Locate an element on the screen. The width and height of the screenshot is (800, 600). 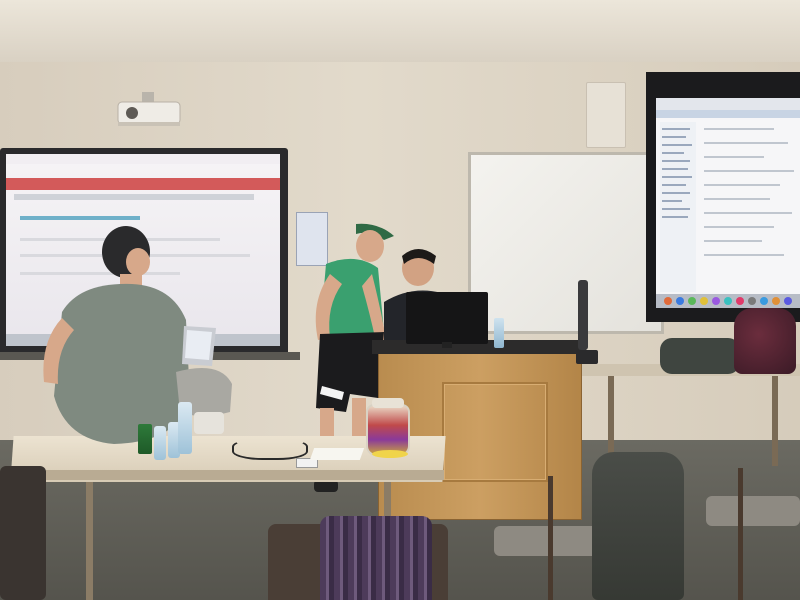
folded-jacket is located at coordinates (700, 356).